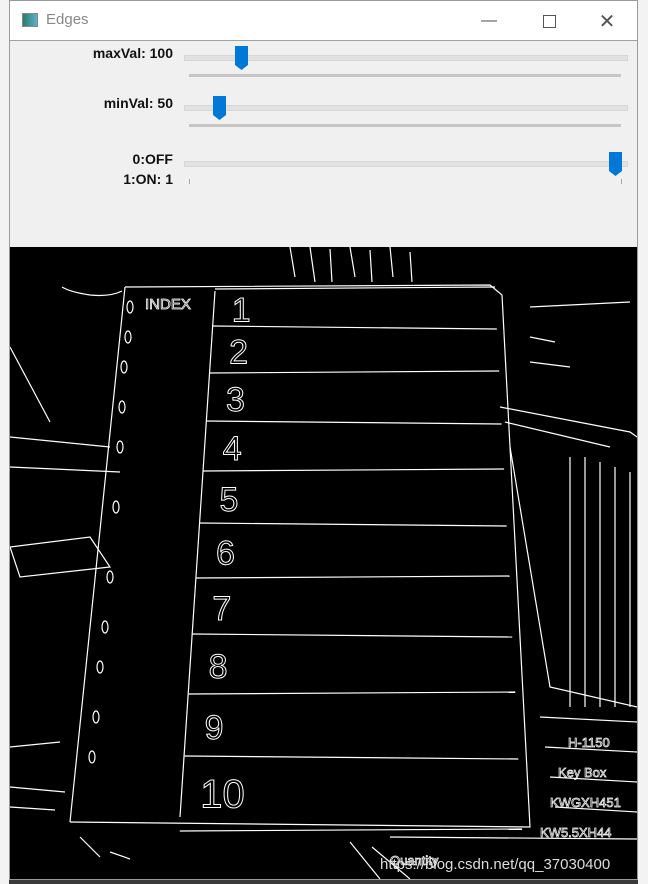 The height and width of the screenshot is (884, 648). What do you see at coordinates (222, 795) in the screenshot?
I see `tab-number: 10` at bounding box center [222, 795].